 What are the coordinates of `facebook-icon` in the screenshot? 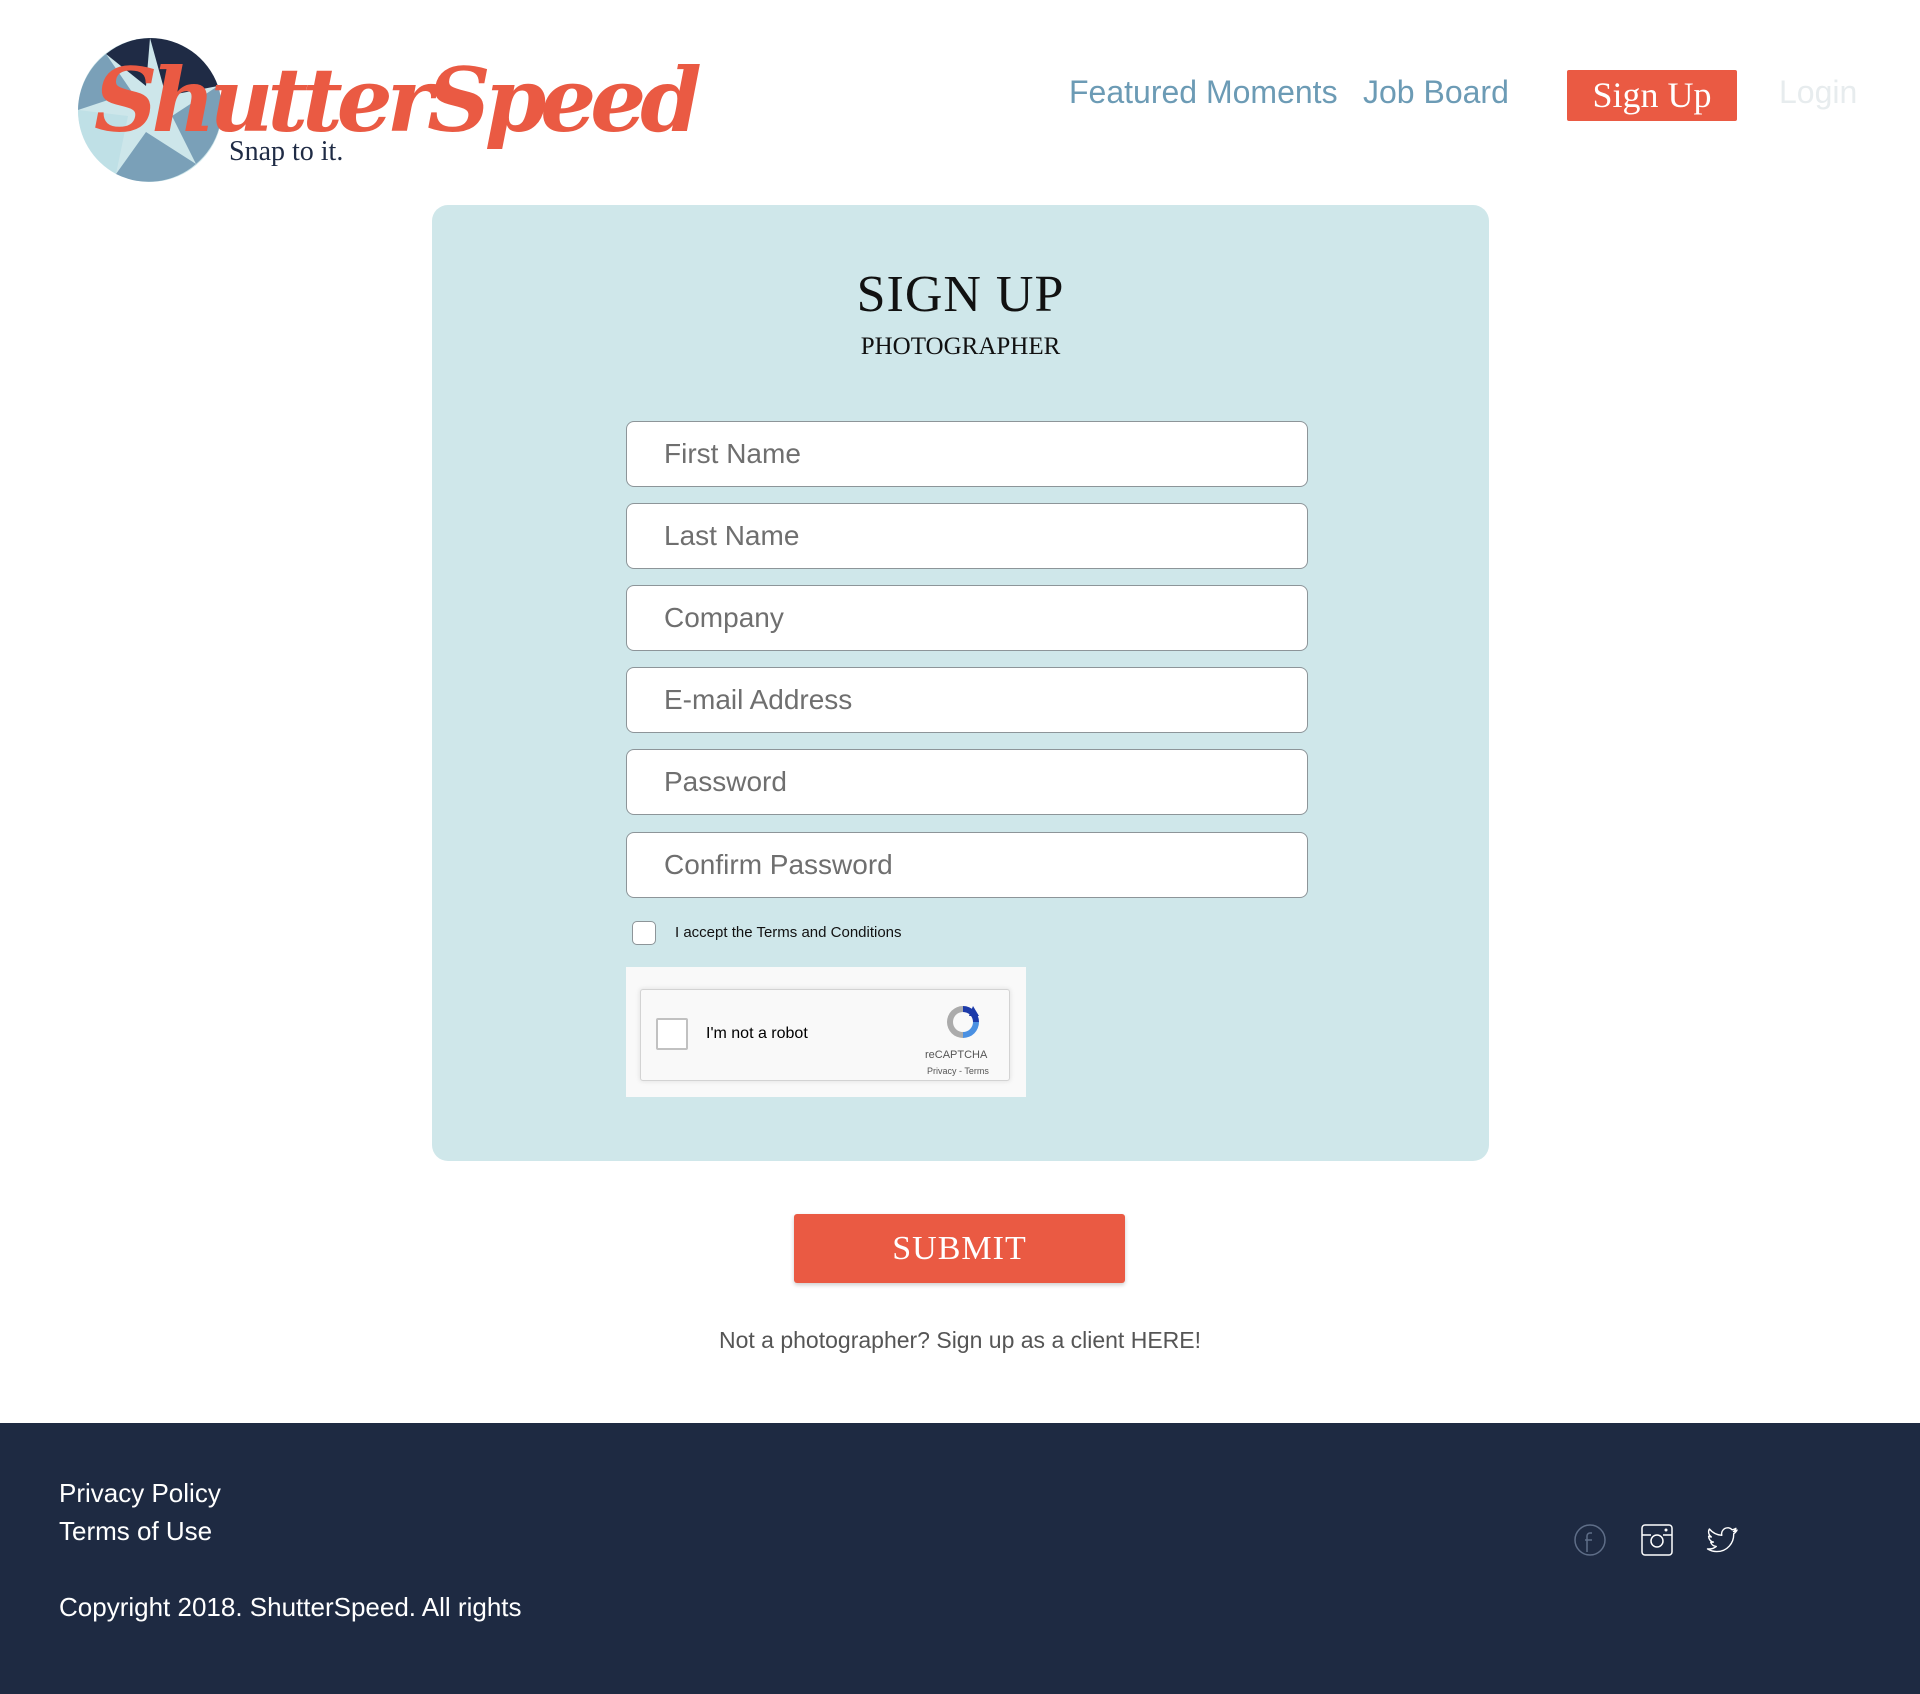 It's located at (1590, 1540).